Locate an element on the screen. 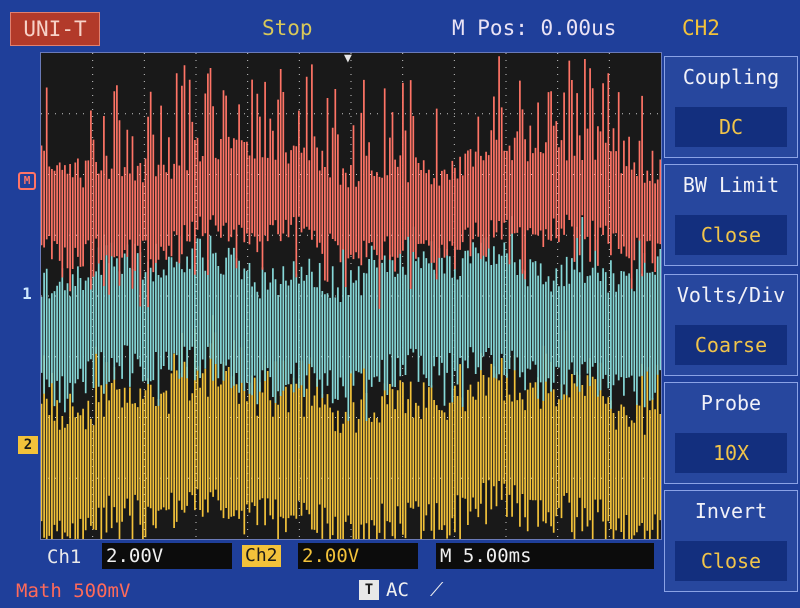 The width and height of the screenshot is (800, 608). menu-volts-div: Volts/Div Coarse is located at coordinates (731, 325).